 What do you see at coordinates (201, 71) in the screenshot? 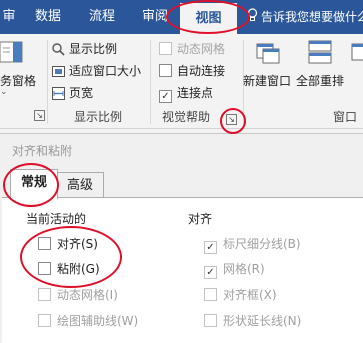
I see `auto-connect-label: 自动连接` at bounding box center [201, 71].